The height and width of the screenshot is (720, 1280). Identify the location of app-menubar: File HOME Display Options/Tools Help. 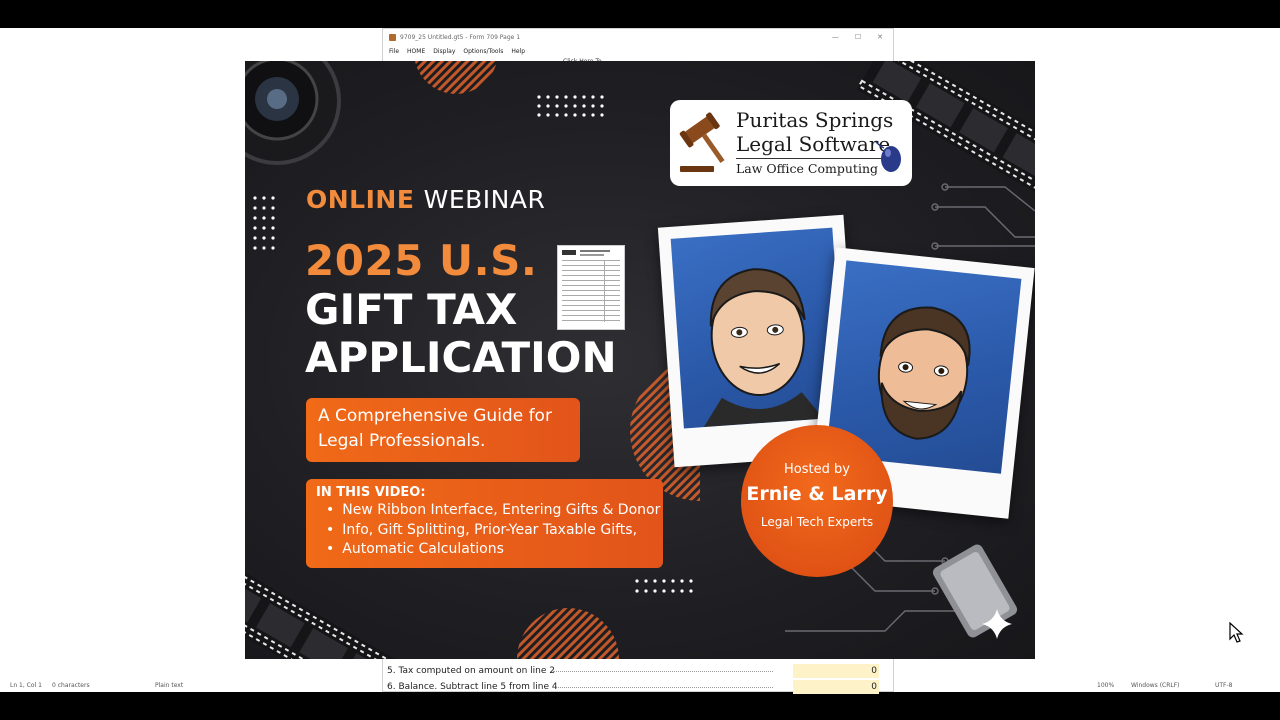
(638, 51).